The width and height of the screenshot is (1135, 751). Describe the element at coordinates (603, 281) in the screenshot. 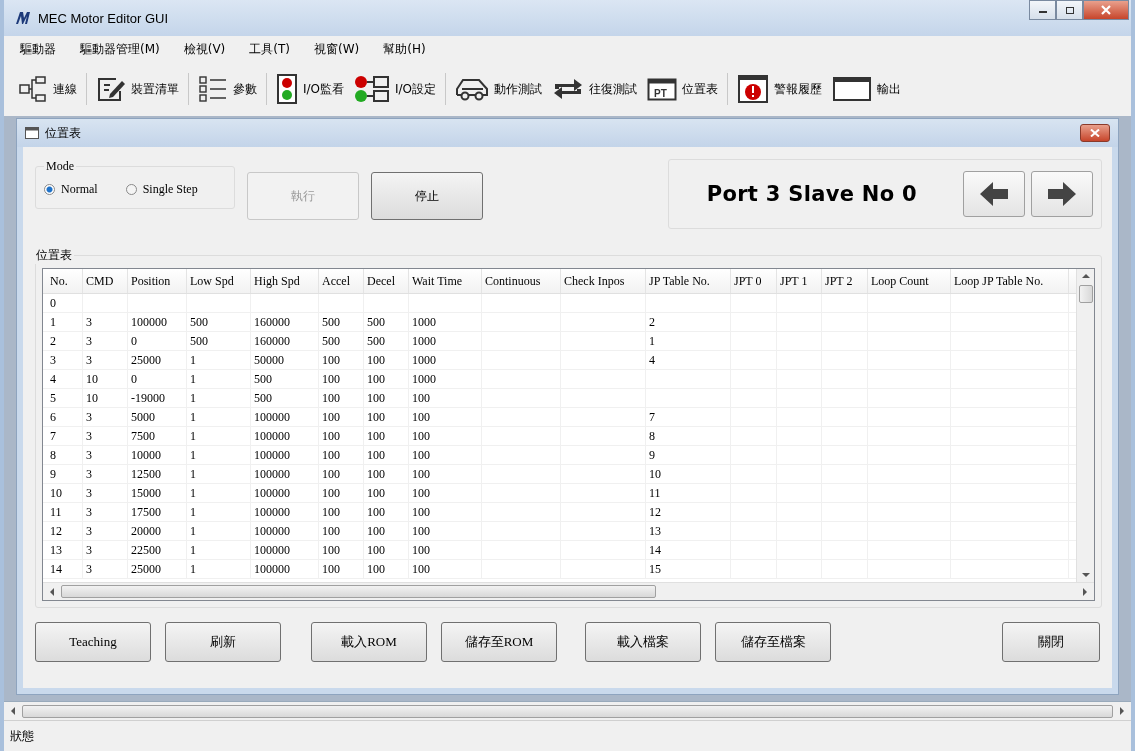

I see `column-header: Check Inpos` at that location.